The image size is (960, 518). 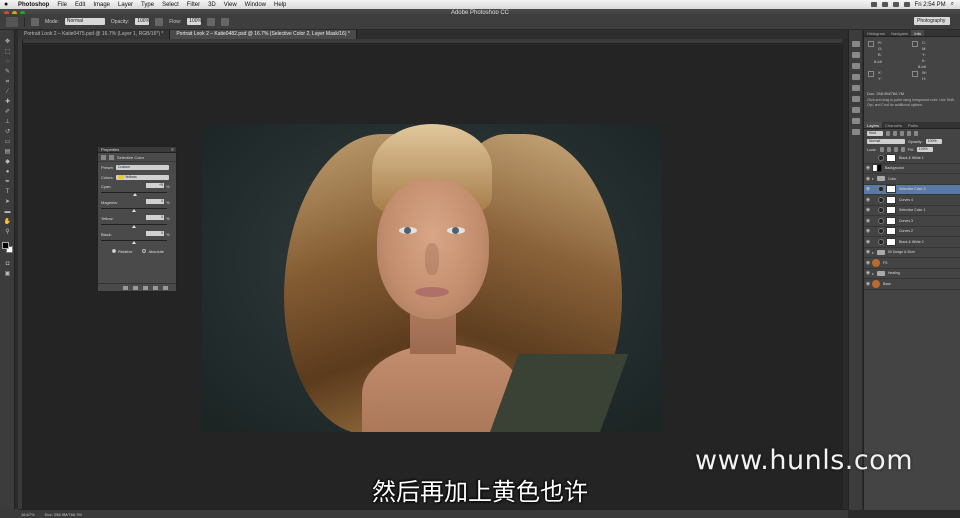 I want to click on layer-row: ◉ Selective Color 1, so click(x=912, y=211).